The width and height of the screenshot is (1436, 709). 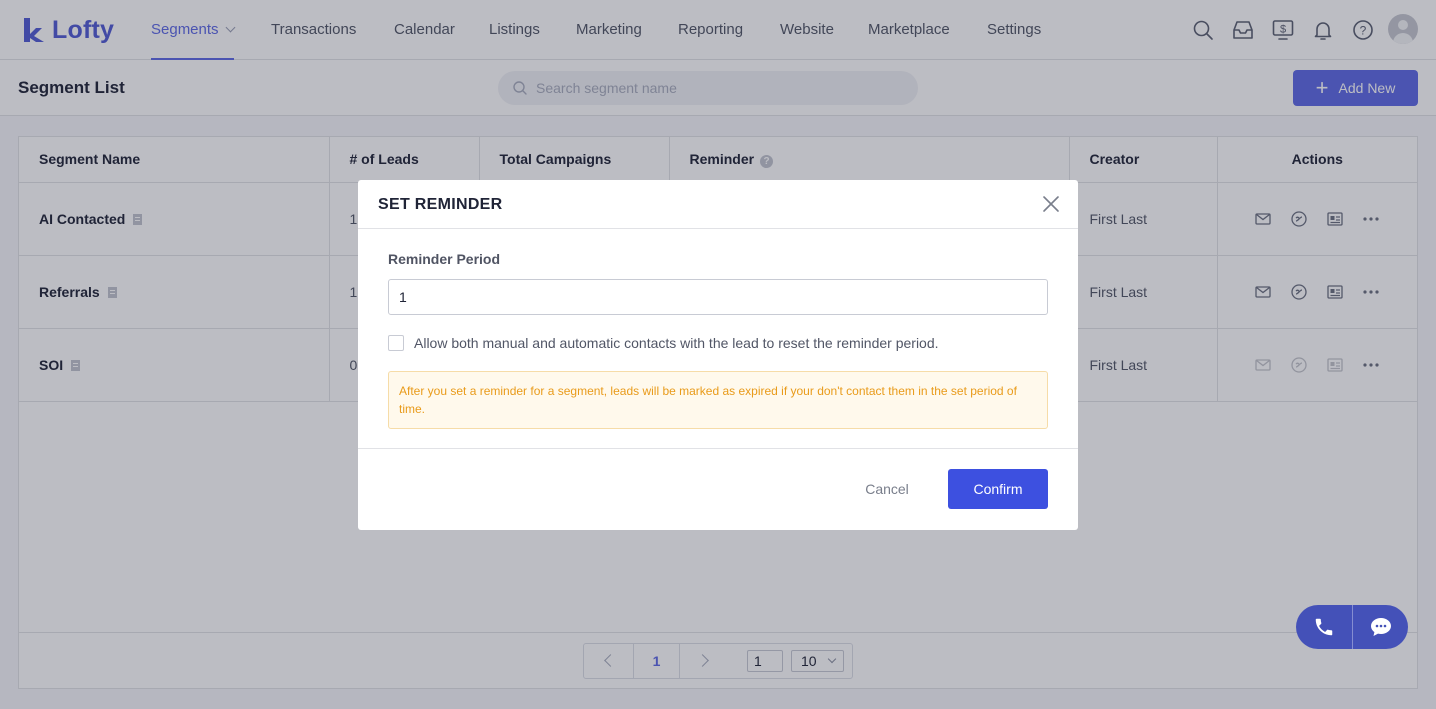 What do you see at coordinates (718, 489) in the screenshot?
I see `dialog-footer: Cancel Confirm` at bounding box center [718, 489].